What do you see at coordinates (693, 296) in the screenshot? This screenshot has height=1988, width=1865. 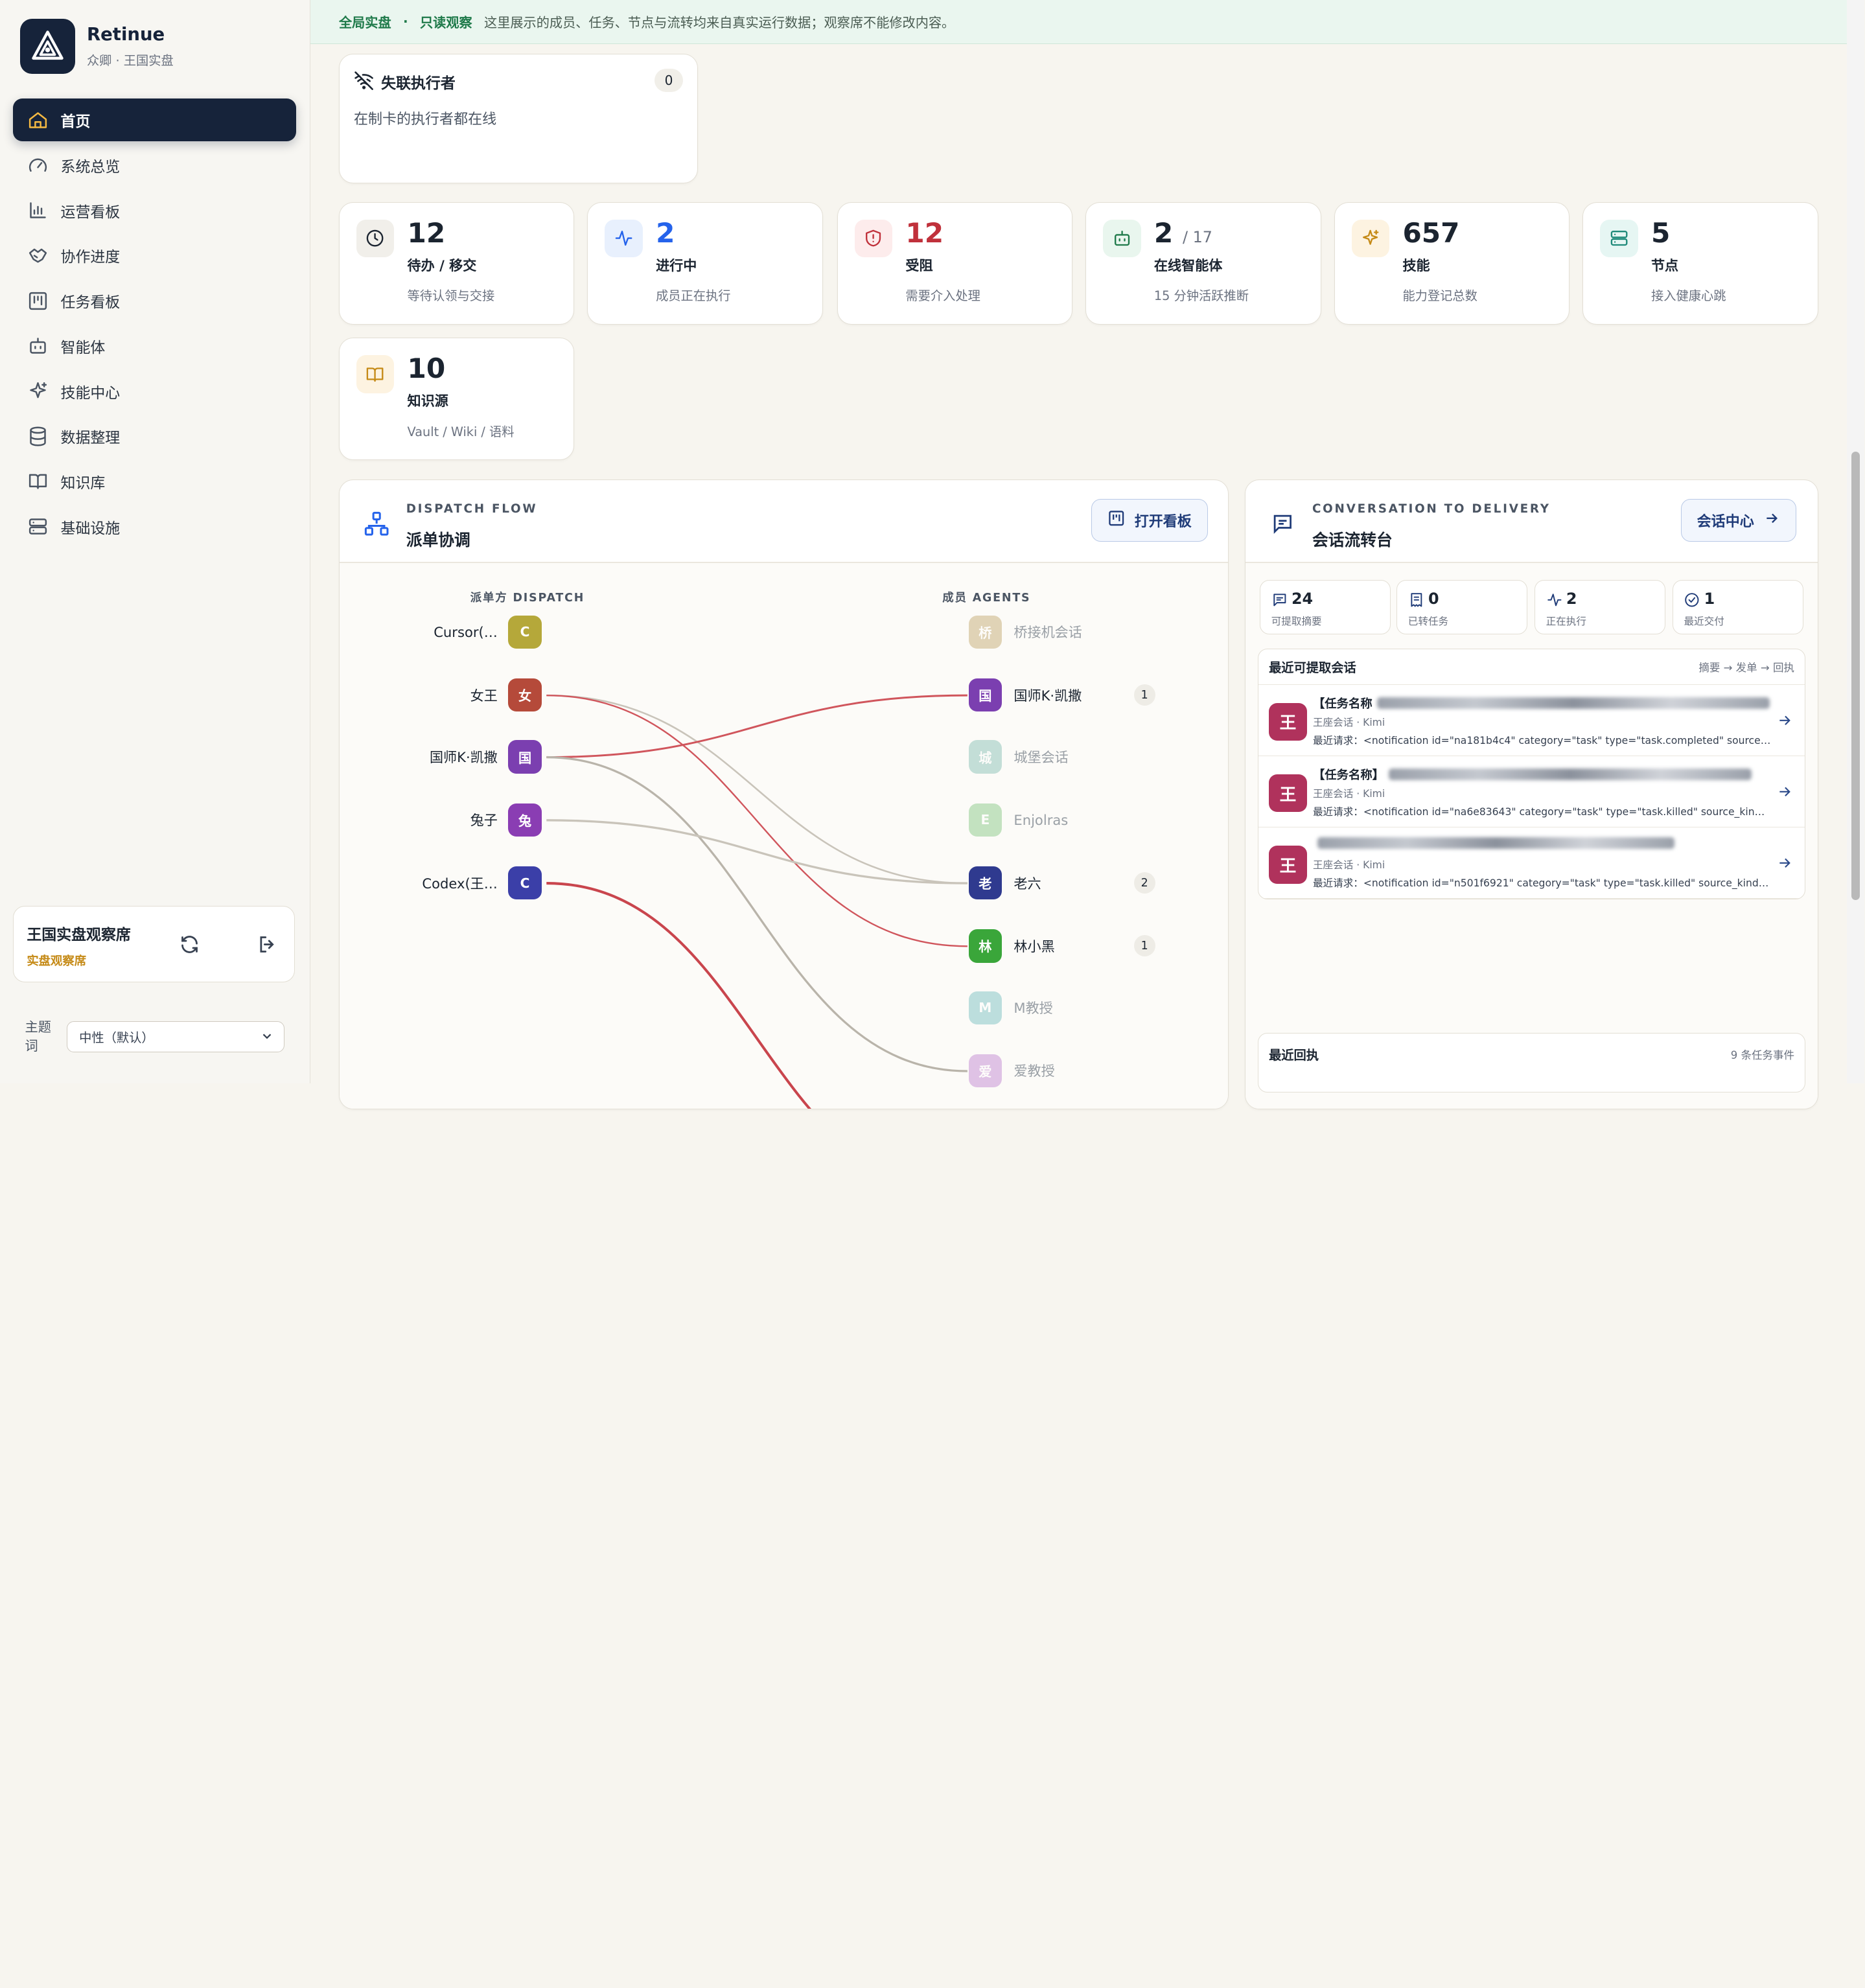 I see `stat-subtitle: 成员正在执行` at bounding box center [693, 296].